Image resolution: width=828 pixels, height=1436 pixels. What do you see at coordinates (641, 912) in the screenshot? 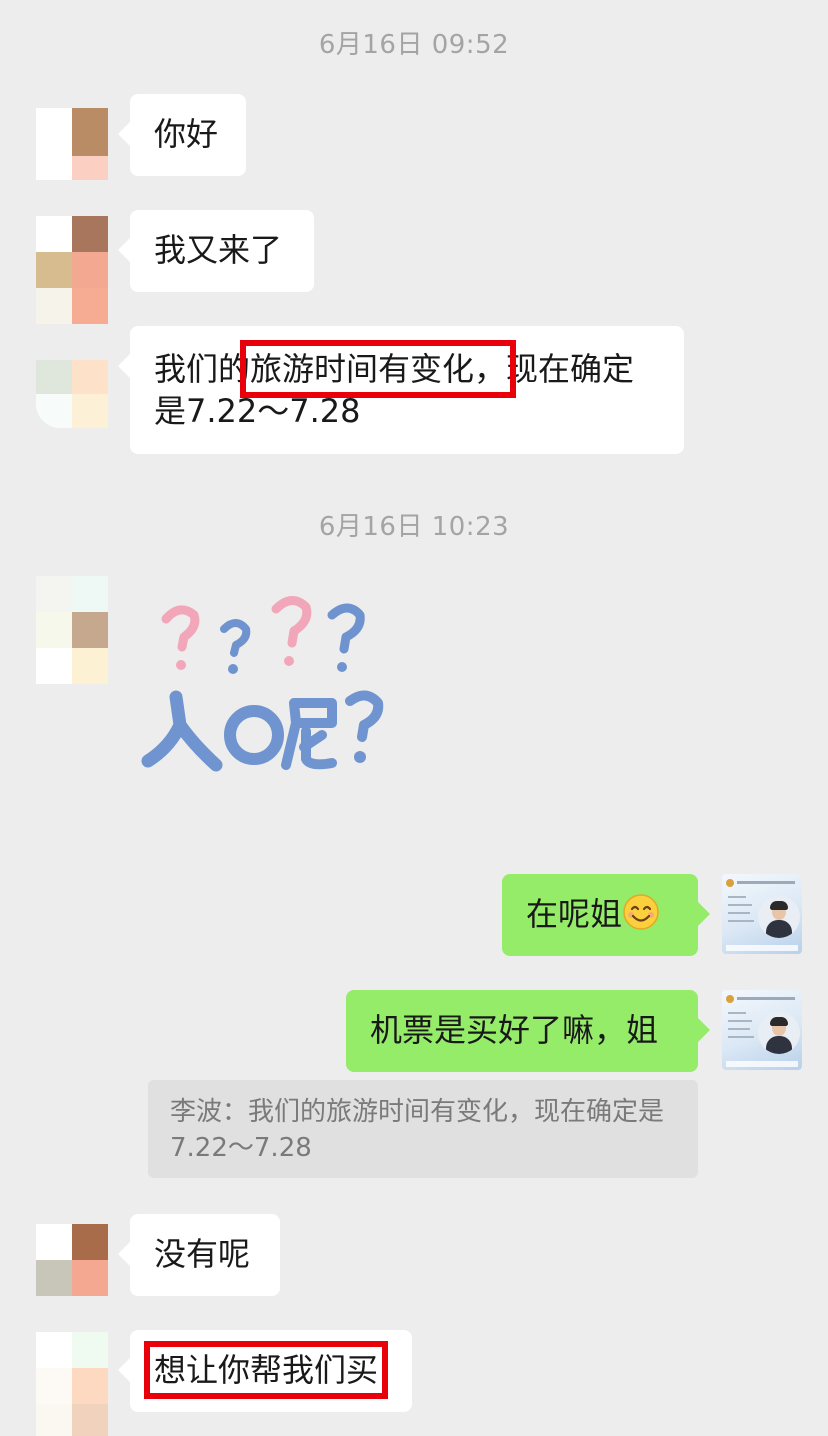
I see `smiling-face-icon` at bounding box center [641, 912].